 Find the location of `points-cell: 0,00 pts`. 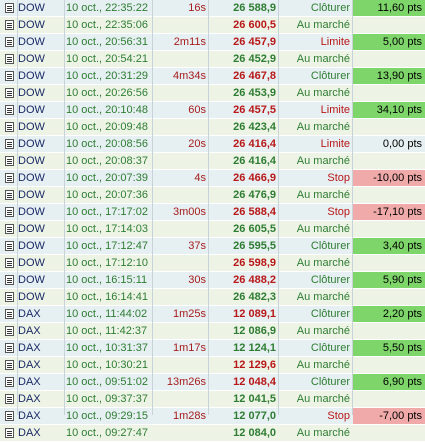

points-cell: 0,00 pts is located at coordinates (402, 144).